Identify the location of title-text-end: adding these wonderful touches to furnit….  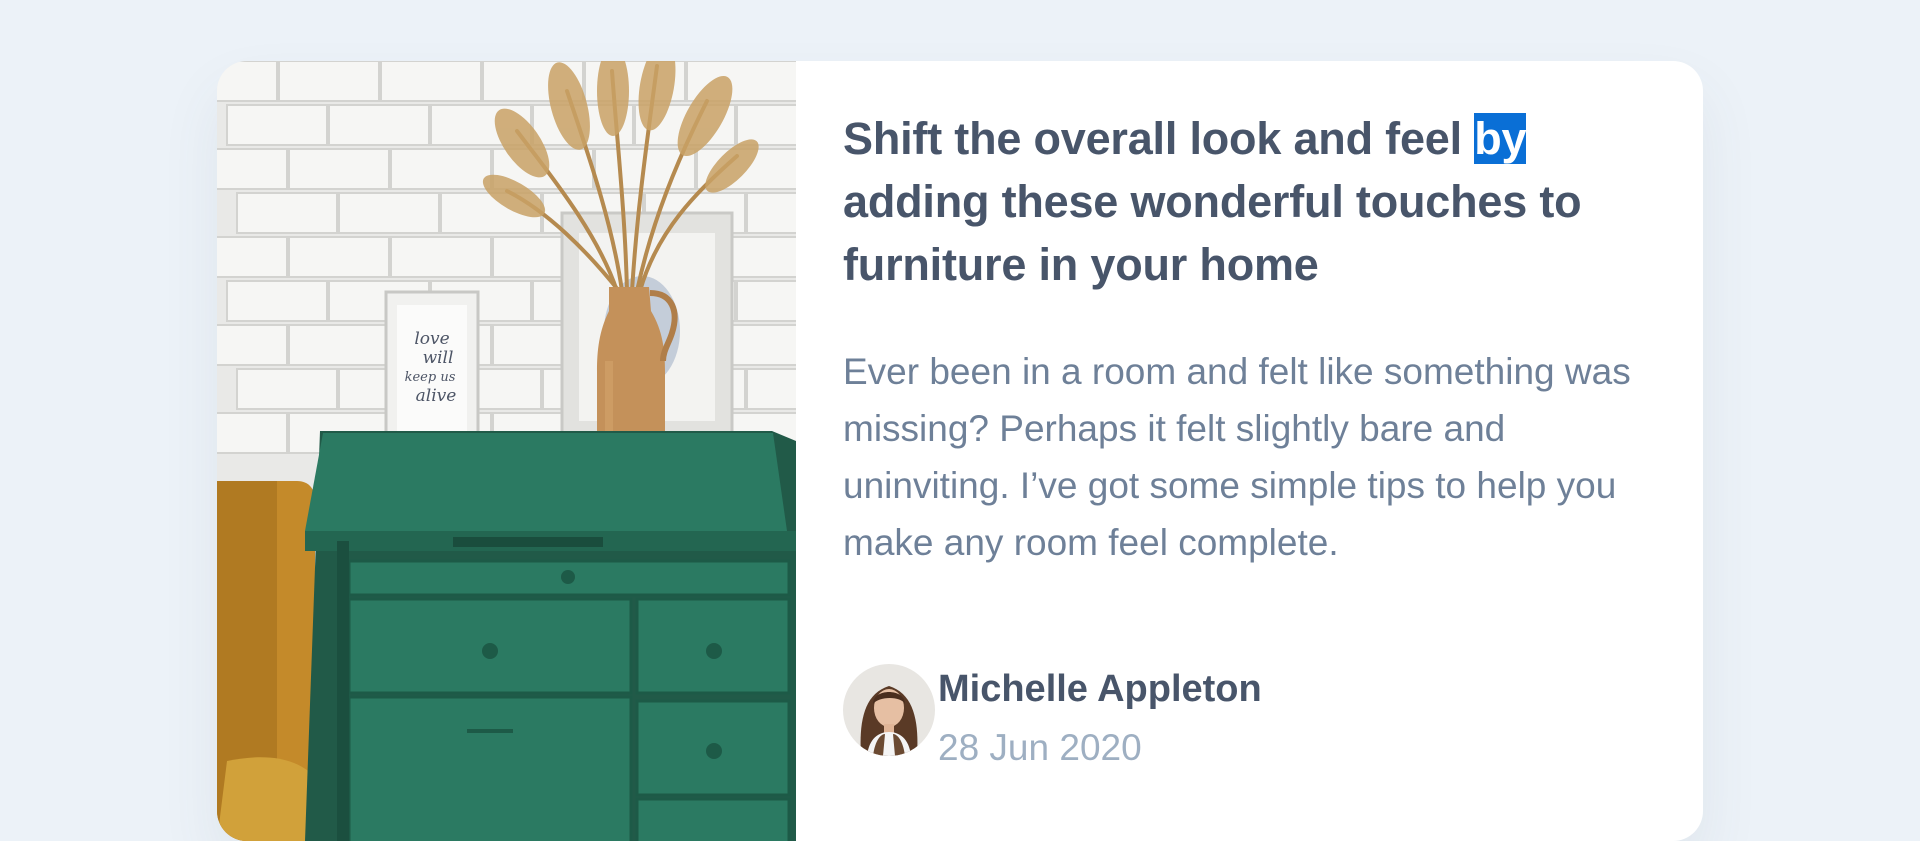
(1212, 233).